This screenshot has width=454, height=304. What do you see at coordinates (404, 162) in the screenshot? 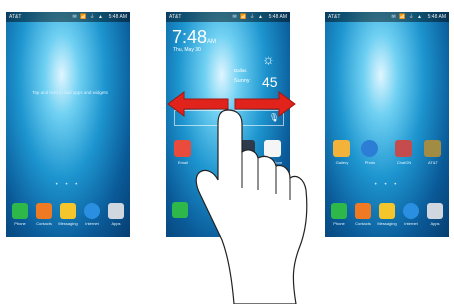
I see `app-label-chaton: ChatON` at bounding box center [404, 162].